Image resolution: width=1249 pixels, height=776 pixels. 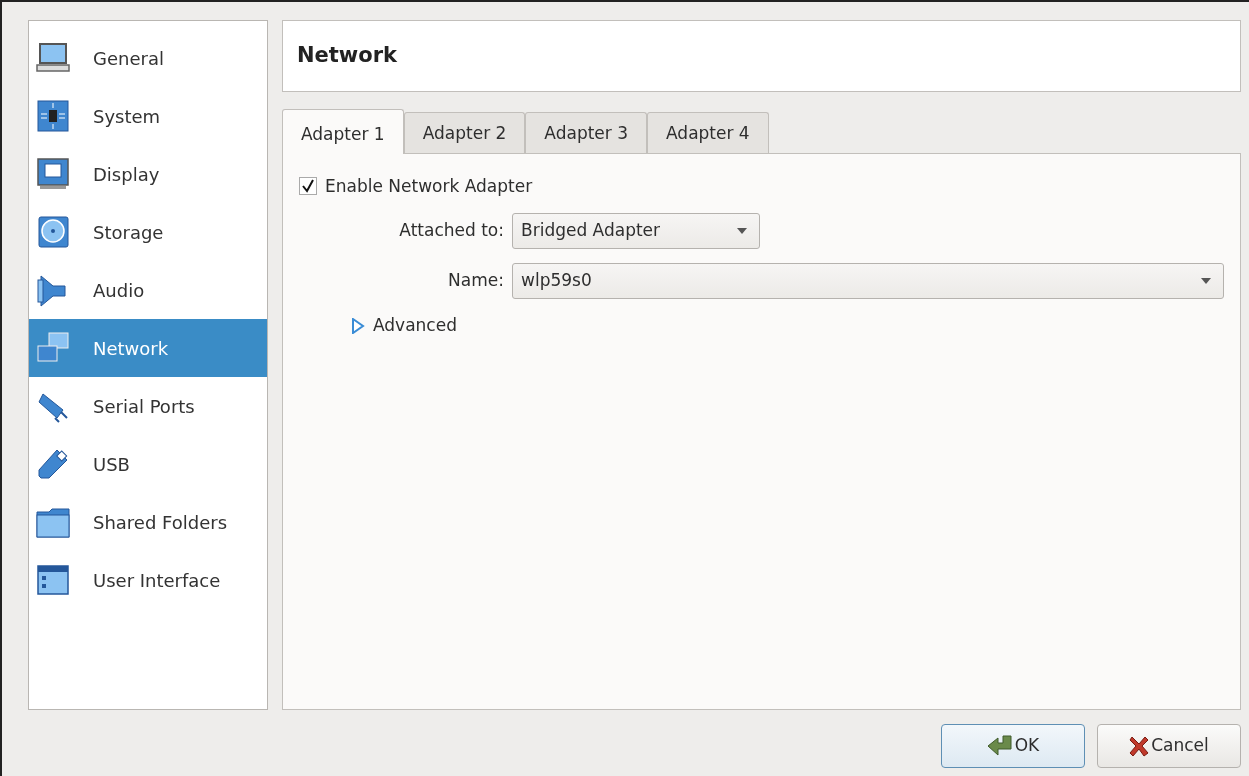 What do you see at coordinates (415, 326) in the screenshot?
I see `advanced-toggle: Advanced` at bounding box center [415, 326].